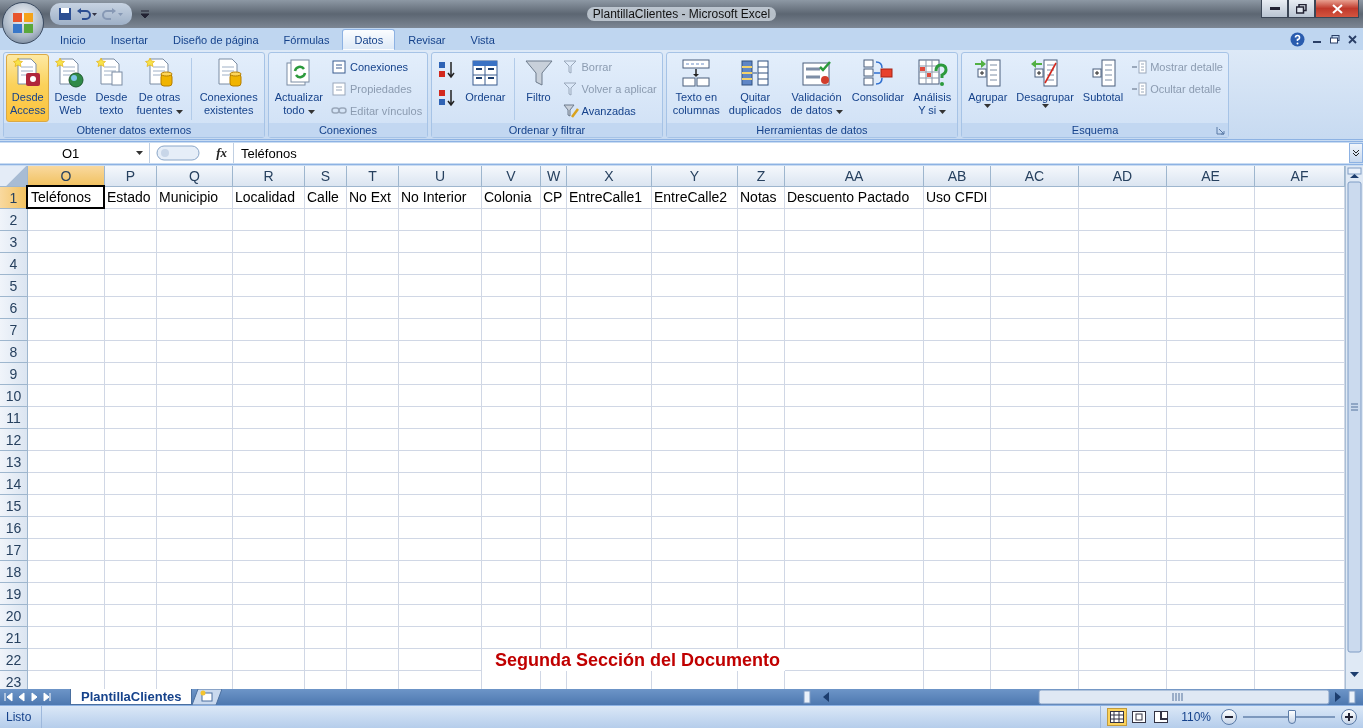  I want to click on row-header: 18, so click(14, 572).